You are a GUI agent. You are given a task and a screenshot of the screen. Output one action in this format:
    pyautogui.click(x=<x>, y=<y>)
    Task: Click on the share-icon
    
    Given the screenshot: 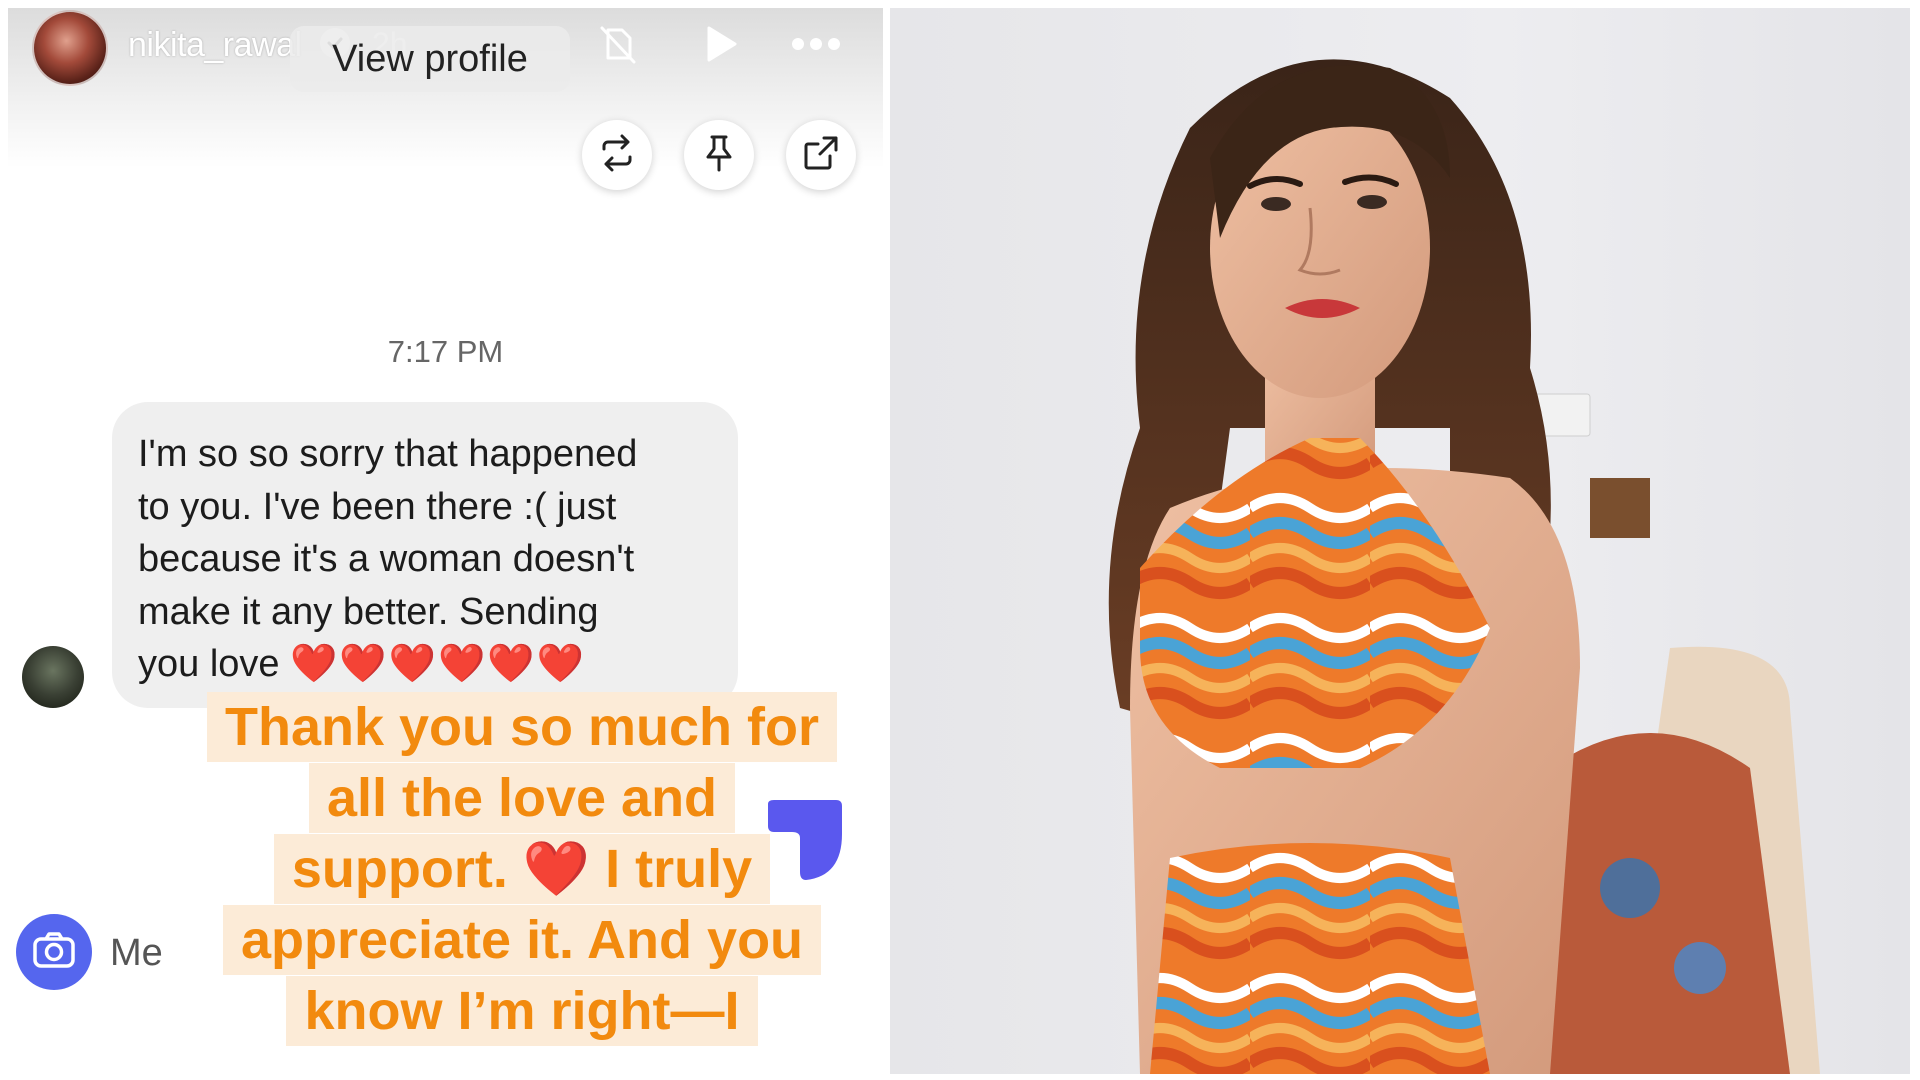 What is the action you would take?
    pyautogui.click(x=821, y=155)
    